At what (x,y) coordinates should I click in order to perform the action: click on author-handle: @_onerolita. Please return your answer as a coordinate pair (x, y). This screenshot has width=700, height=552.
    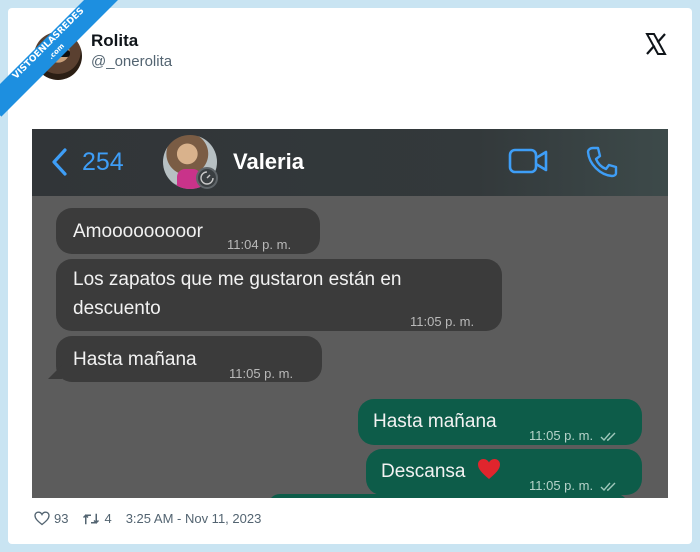
    Looking at the image, I should click on (131, 61).